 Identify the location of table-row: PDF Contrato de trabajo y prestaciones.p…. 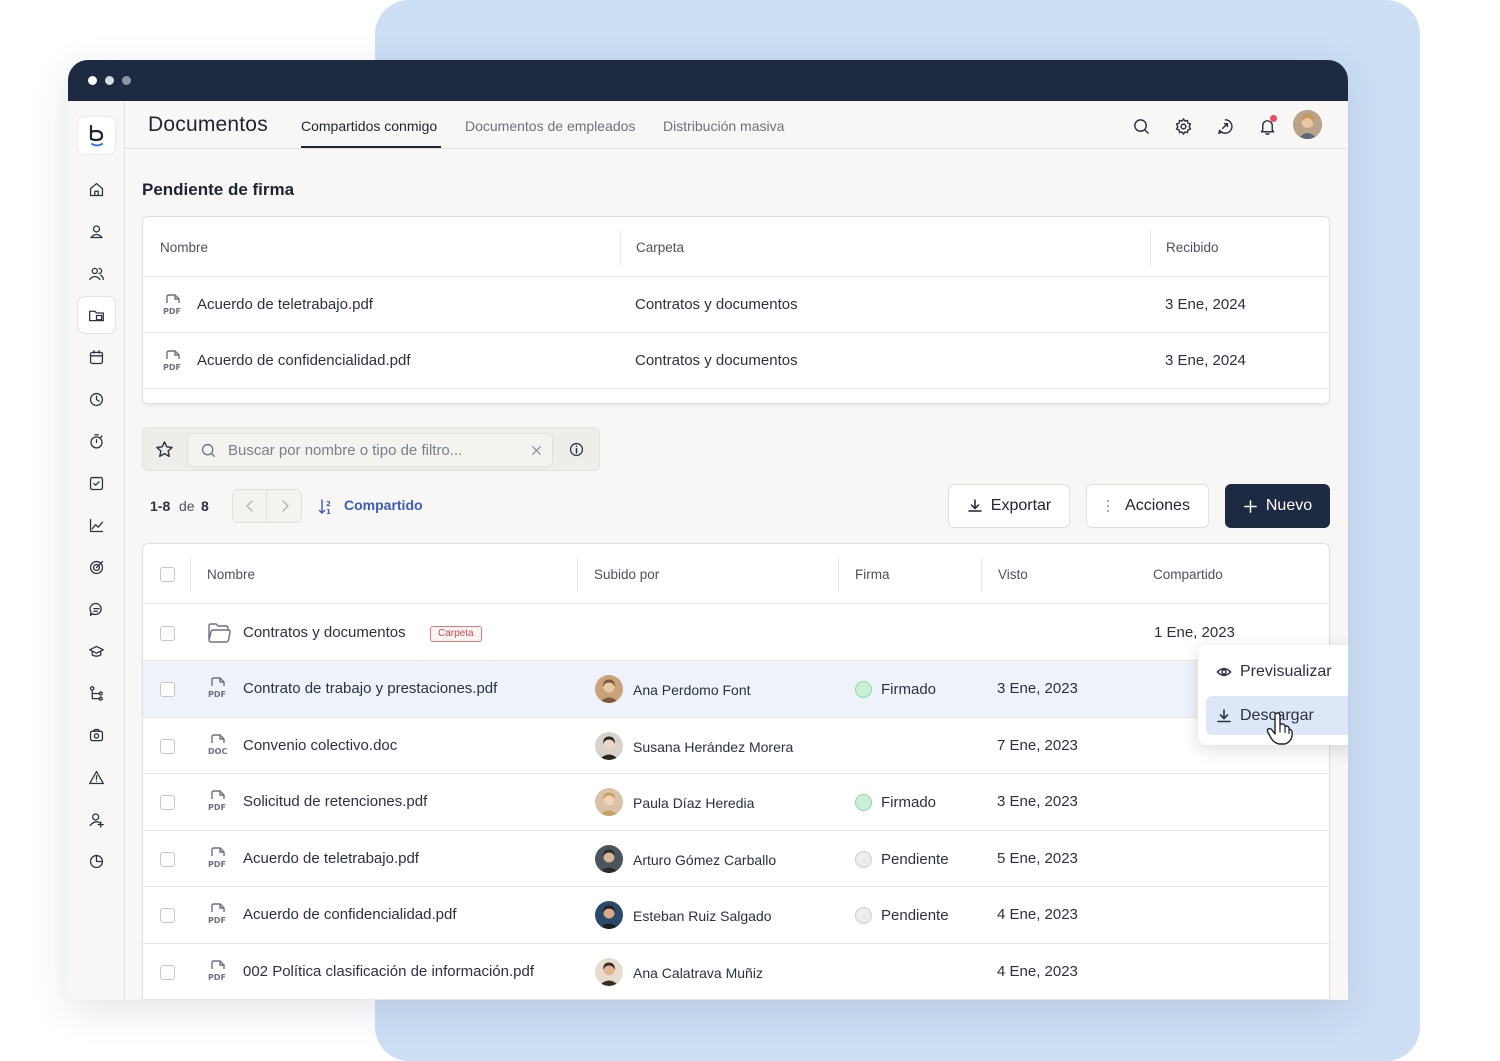
(736, 689).